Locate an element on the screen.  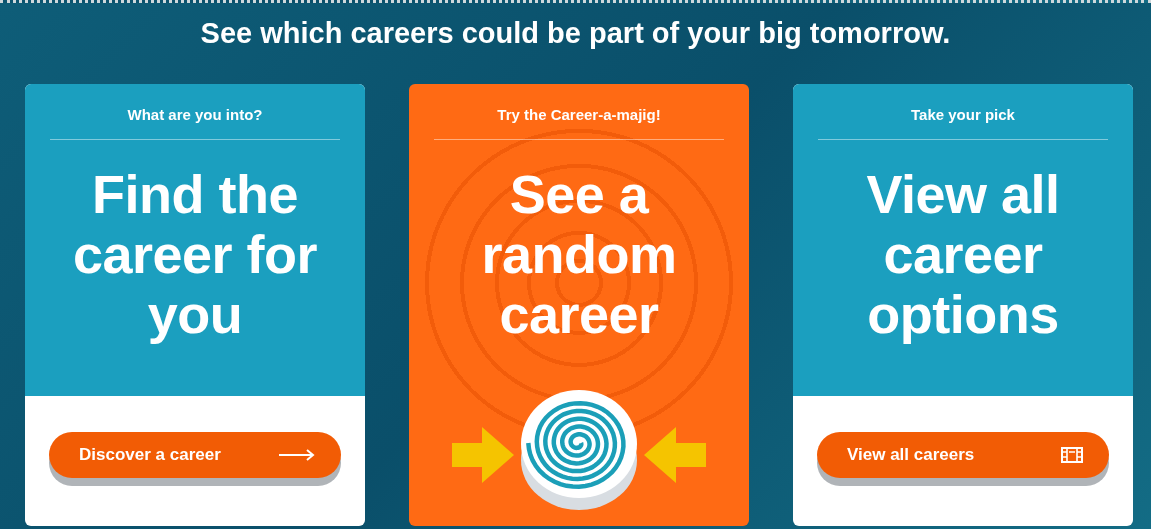
card-headline: View all career options is located at coordinates (963, 254).